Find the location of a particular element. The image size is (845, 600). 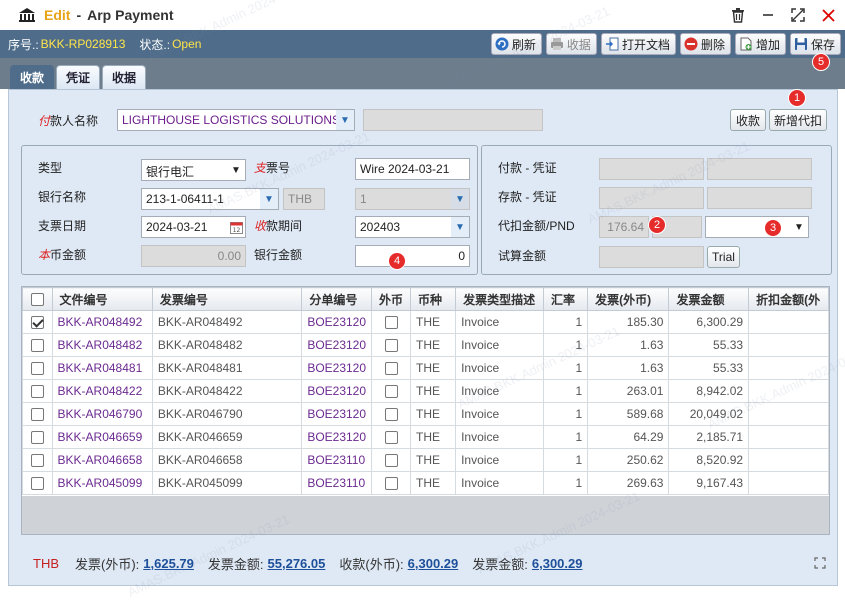

refresh-button: 刷新 is located at coordinates (516, 44).